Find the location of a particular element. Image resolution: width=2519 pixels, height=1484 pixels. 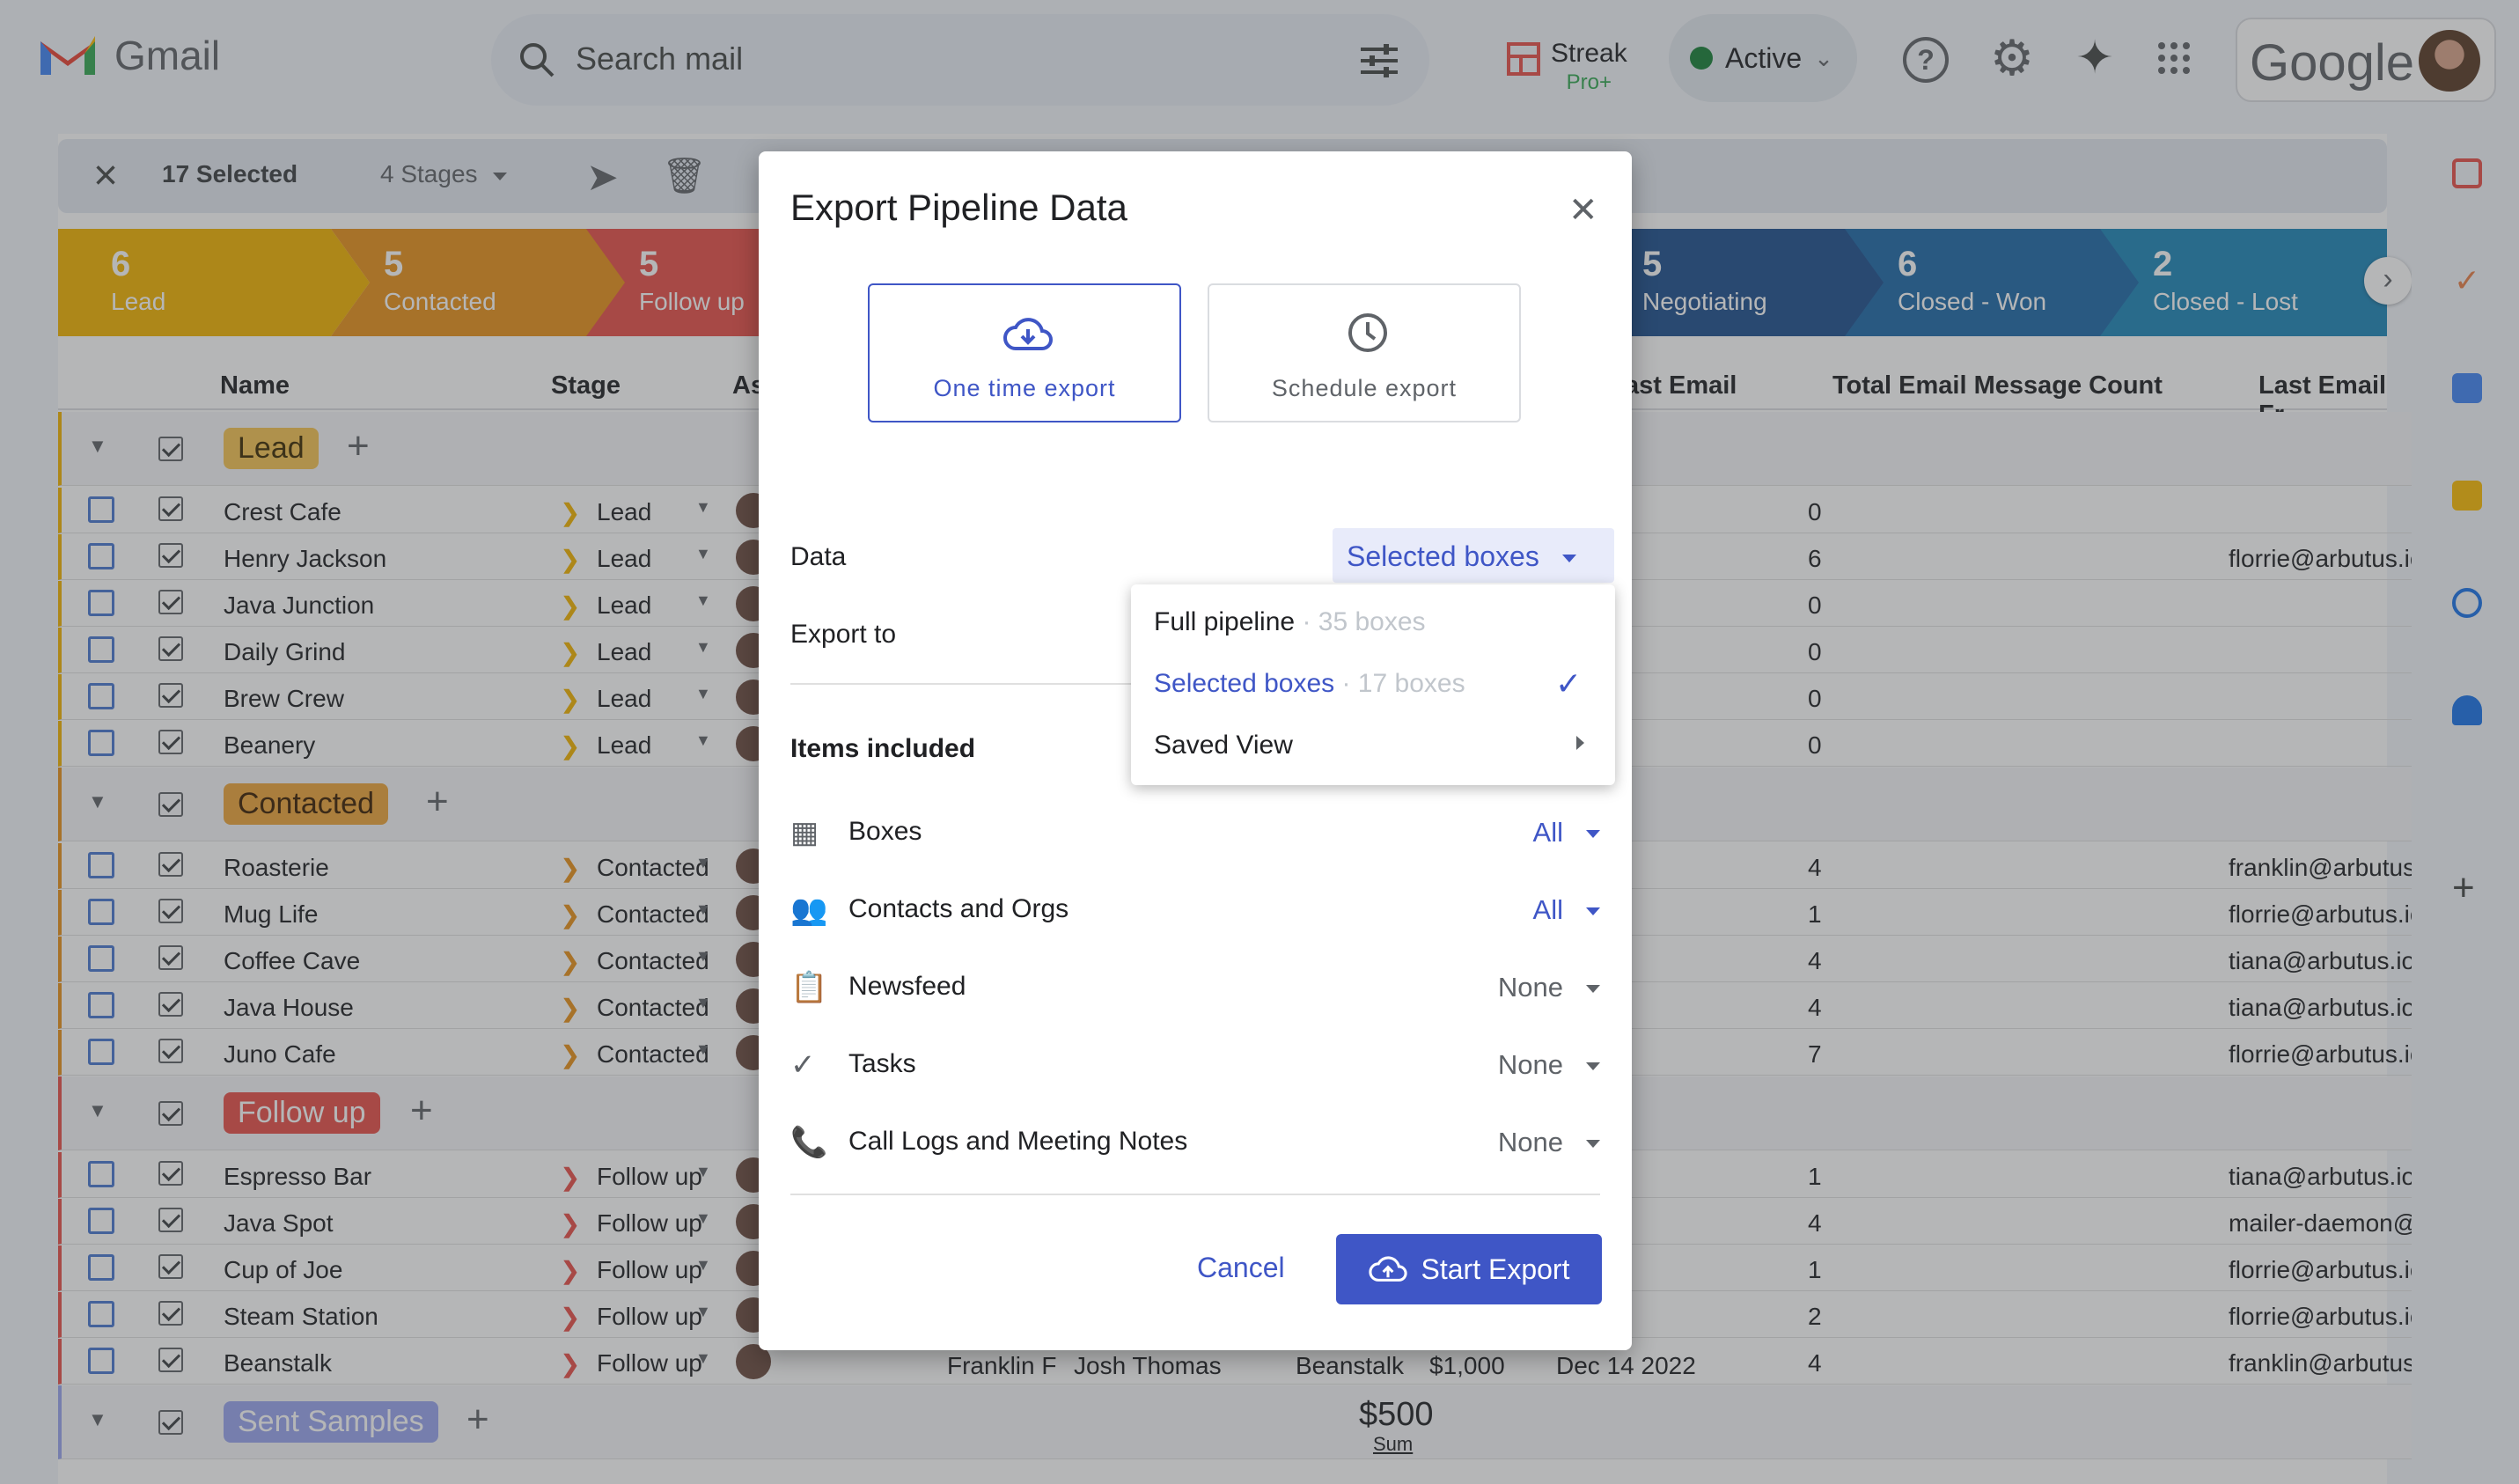

clock-icon is located at coordinates (1367, 332).